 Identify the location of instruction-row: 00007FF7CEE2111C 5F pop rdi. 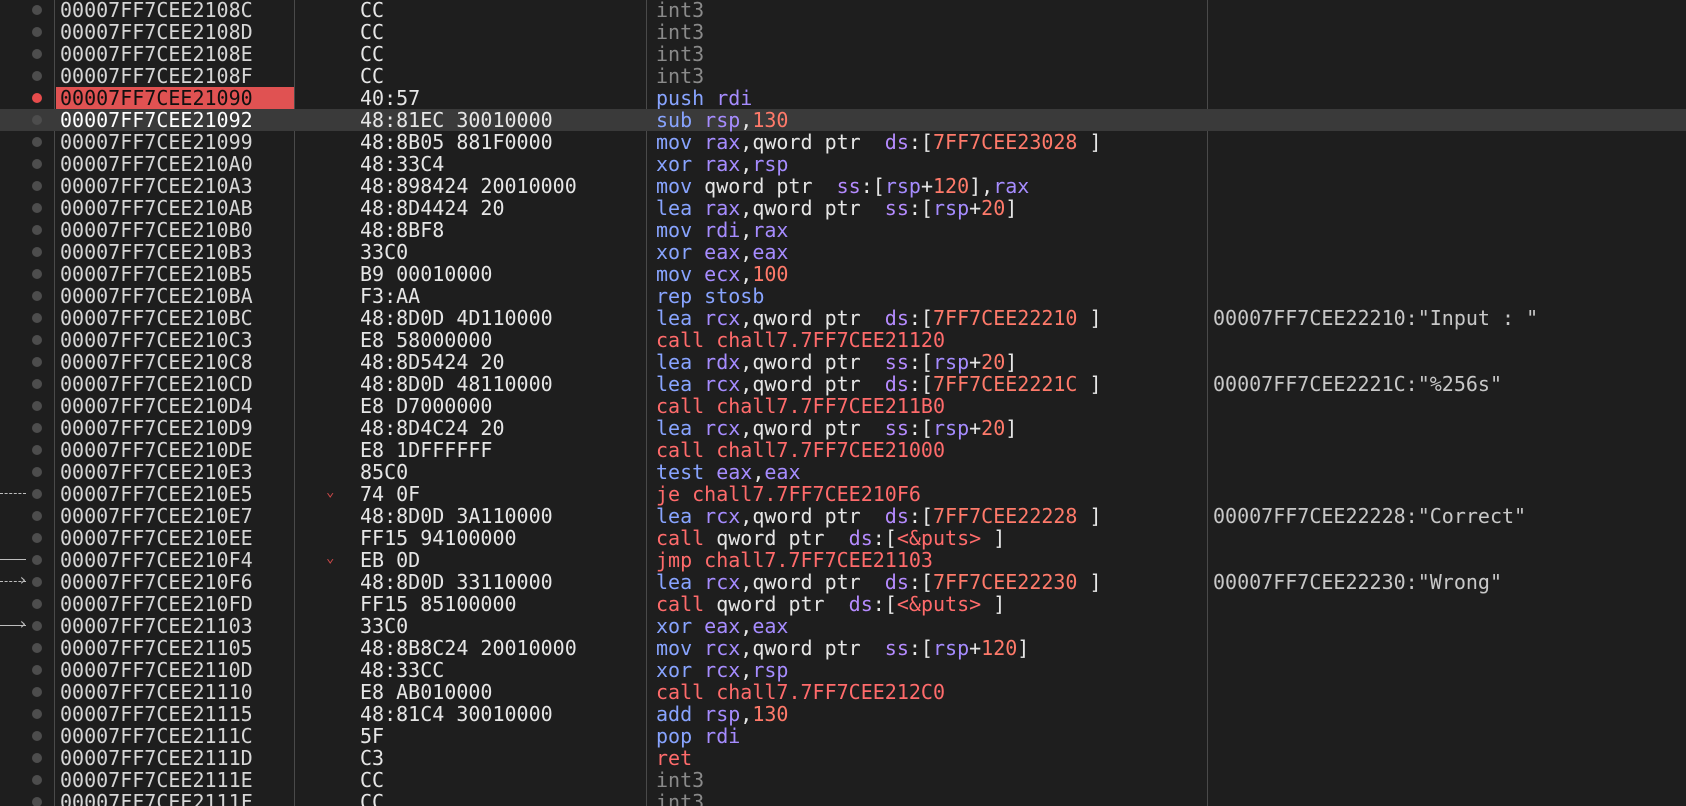
(843, 736).